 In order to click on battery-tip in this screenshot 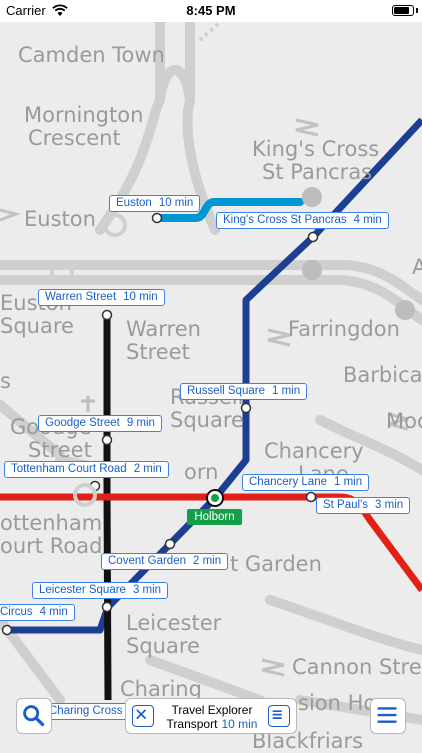, I will do `click(417, 10)`.